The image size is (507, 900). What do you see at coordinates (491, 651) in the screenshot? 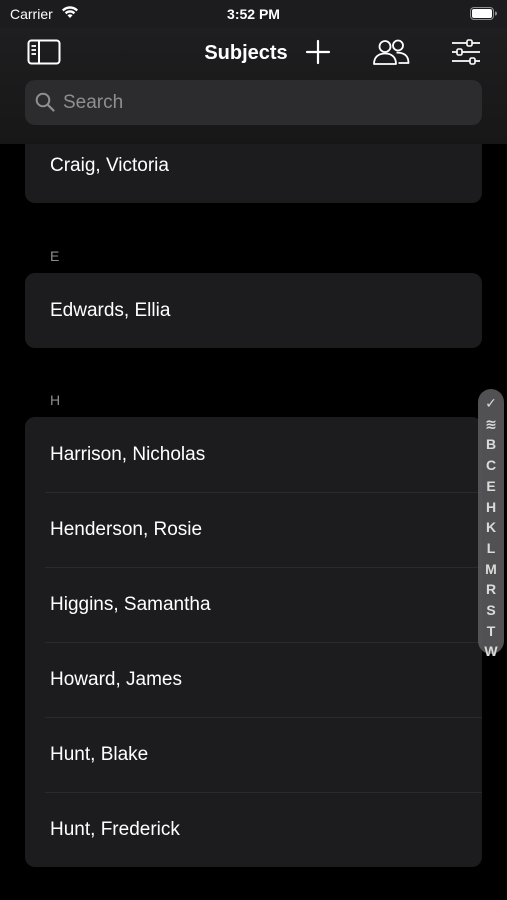
I see `index-letter-w: W` at bounding box center [491, 651].